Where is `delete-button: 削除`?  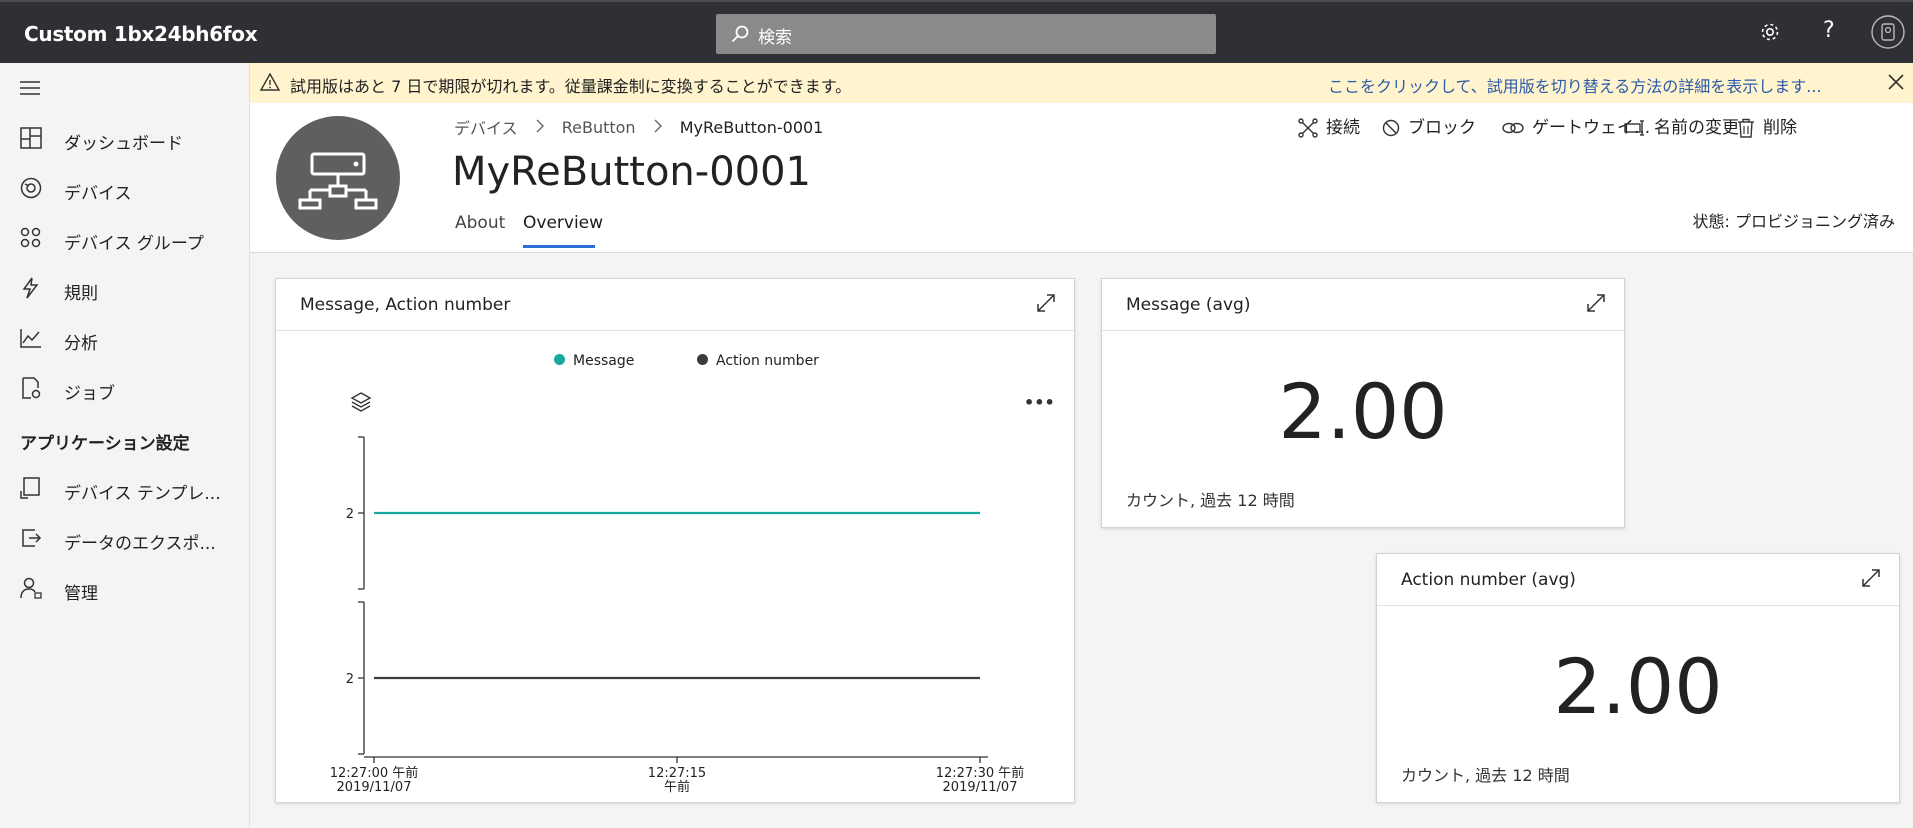 delete-button: 削除 is located at coordinates (1767, 125).